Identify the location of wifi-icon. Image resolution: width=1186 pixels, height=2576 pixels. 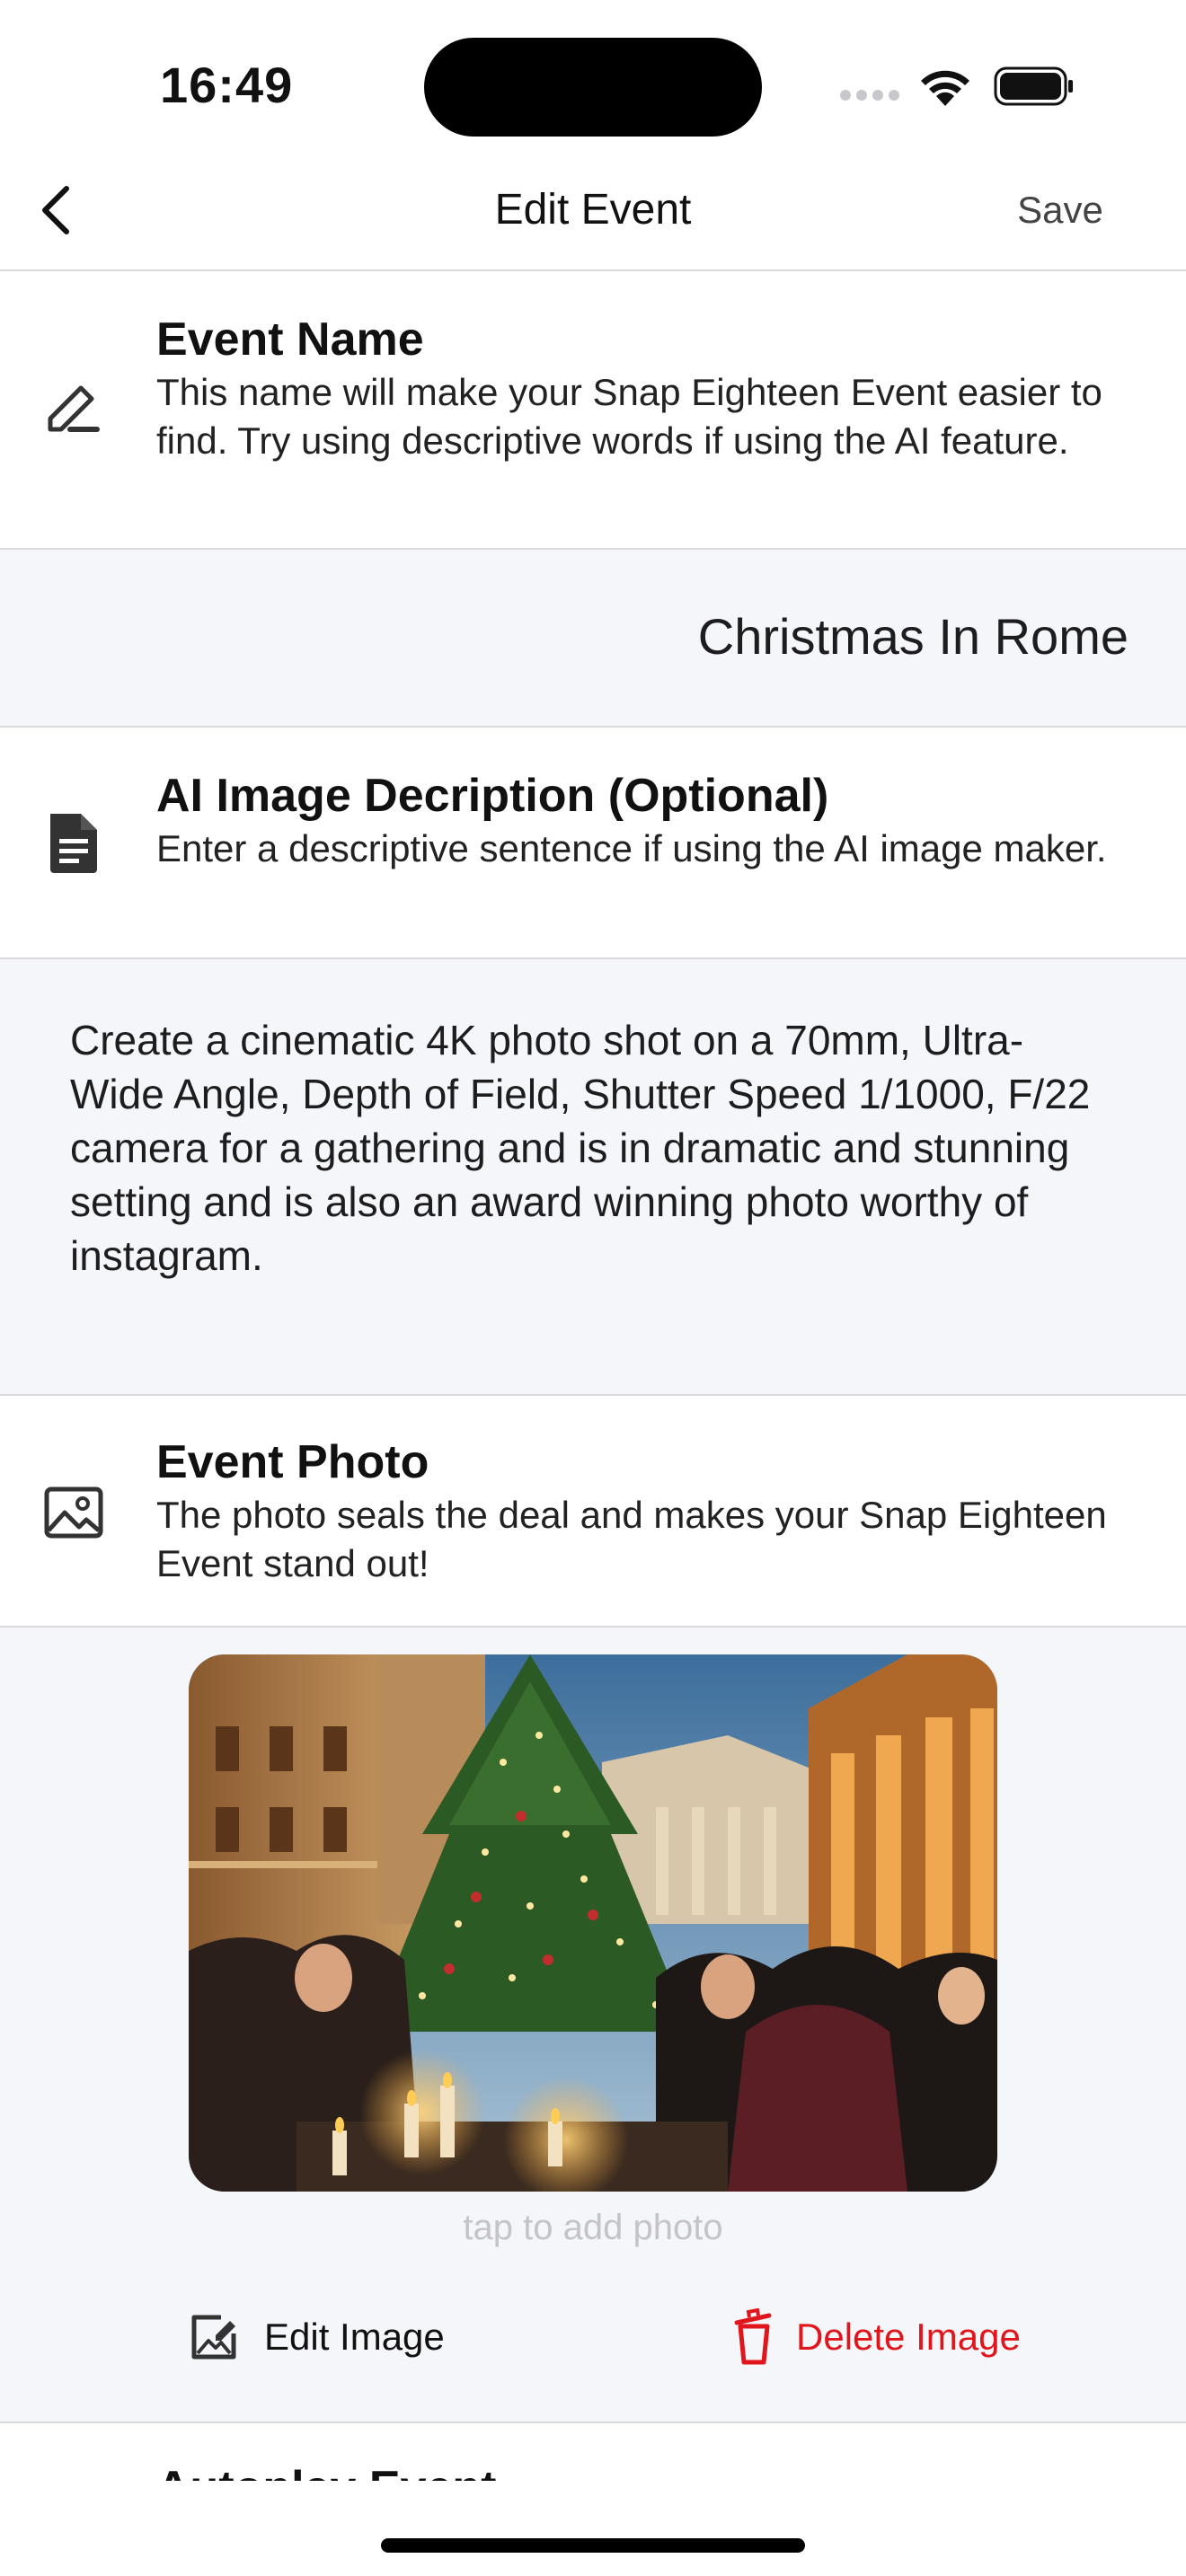
(945, 86).